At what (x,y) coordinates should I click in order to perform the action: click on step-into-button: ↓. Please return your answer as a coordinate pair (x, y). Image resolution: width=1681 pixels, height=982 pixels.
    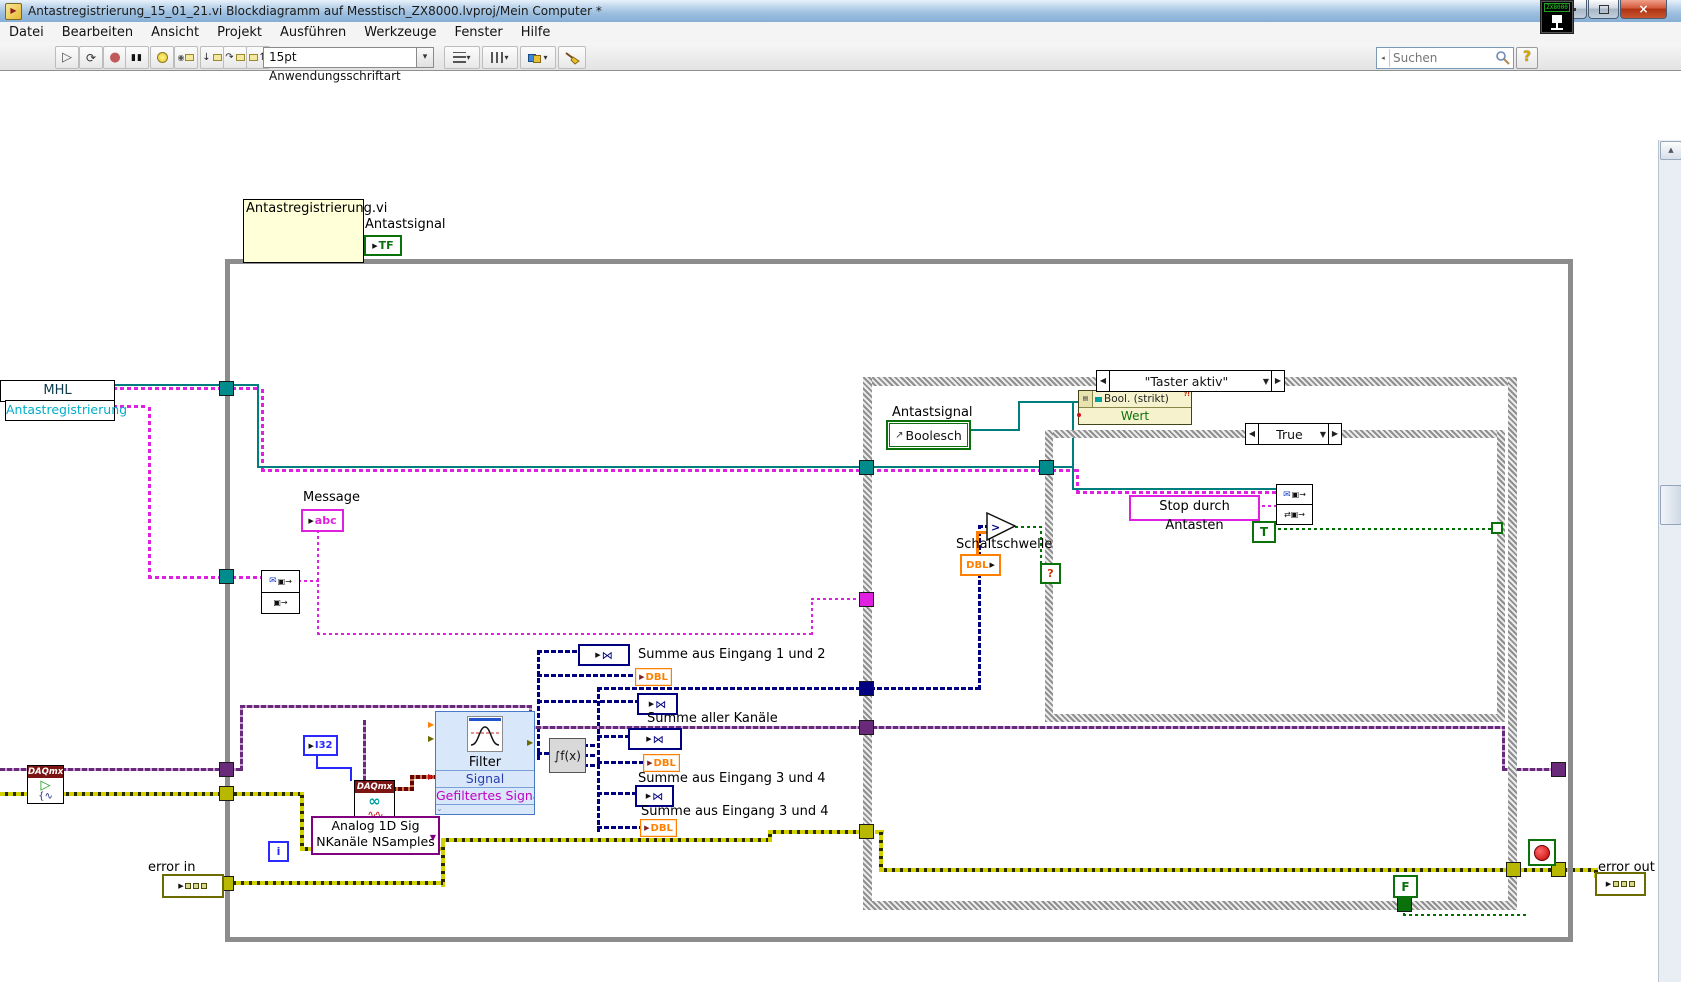
    Looking at the image, I should click on (212, 57).